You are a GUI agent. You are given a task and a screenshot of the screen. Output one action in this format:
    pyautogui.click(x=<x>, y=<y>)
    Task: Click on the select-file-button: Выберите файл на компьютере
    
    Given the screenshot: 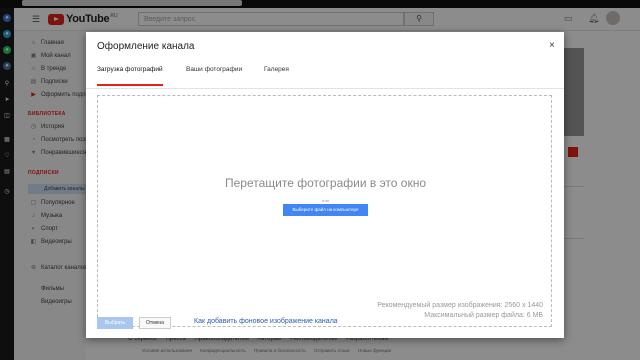 What is the action you would take?
    pyautogui.click(x=325, y=210)
    